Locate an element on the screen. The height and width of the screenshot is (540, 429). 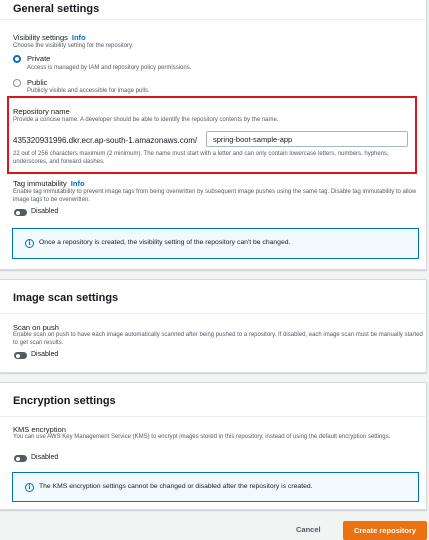
visibility-info-link: Info is located at coordinates (79, 37).